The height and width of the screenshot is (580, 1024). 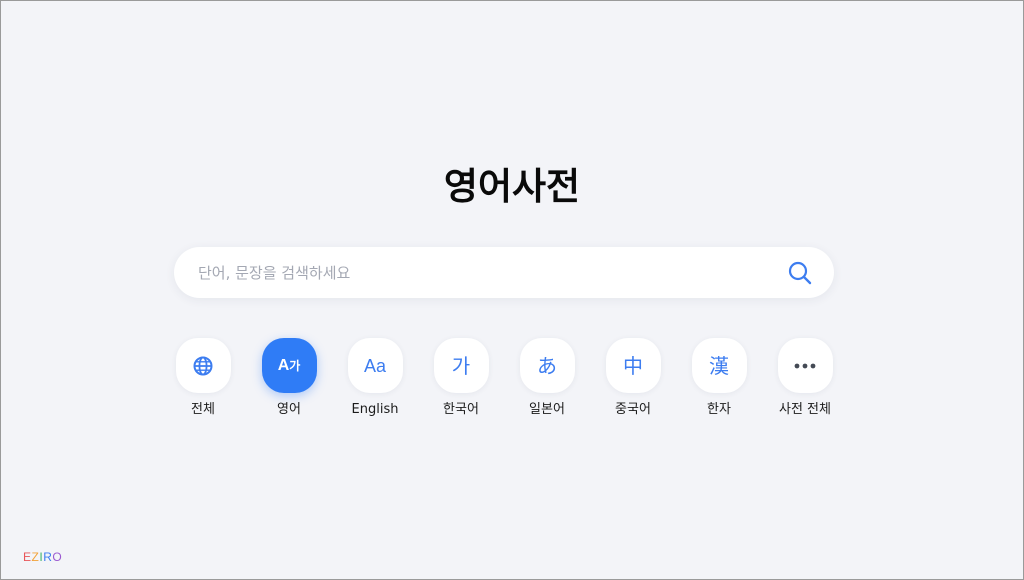 I want to click on brand-letter: E, so click(x=27, y=557).